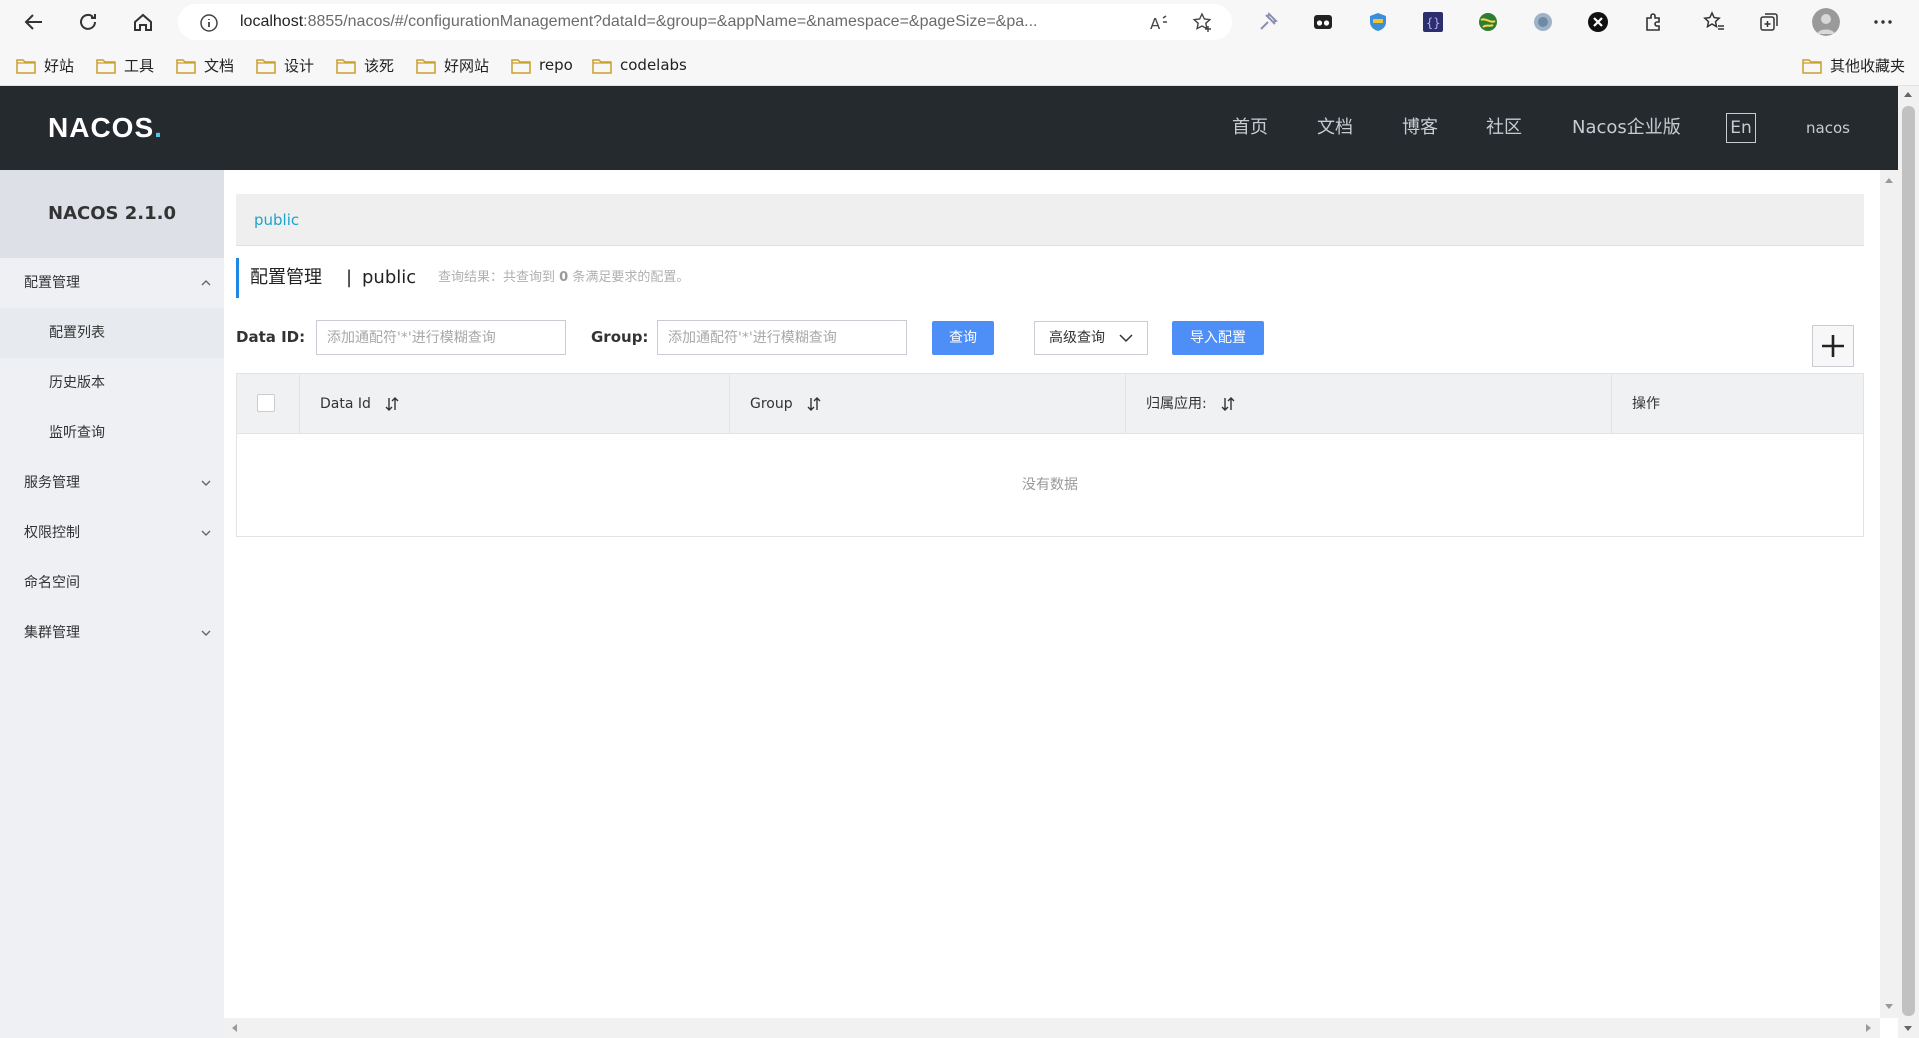  I want to click on column-label: 操作, so click(1646, 404).